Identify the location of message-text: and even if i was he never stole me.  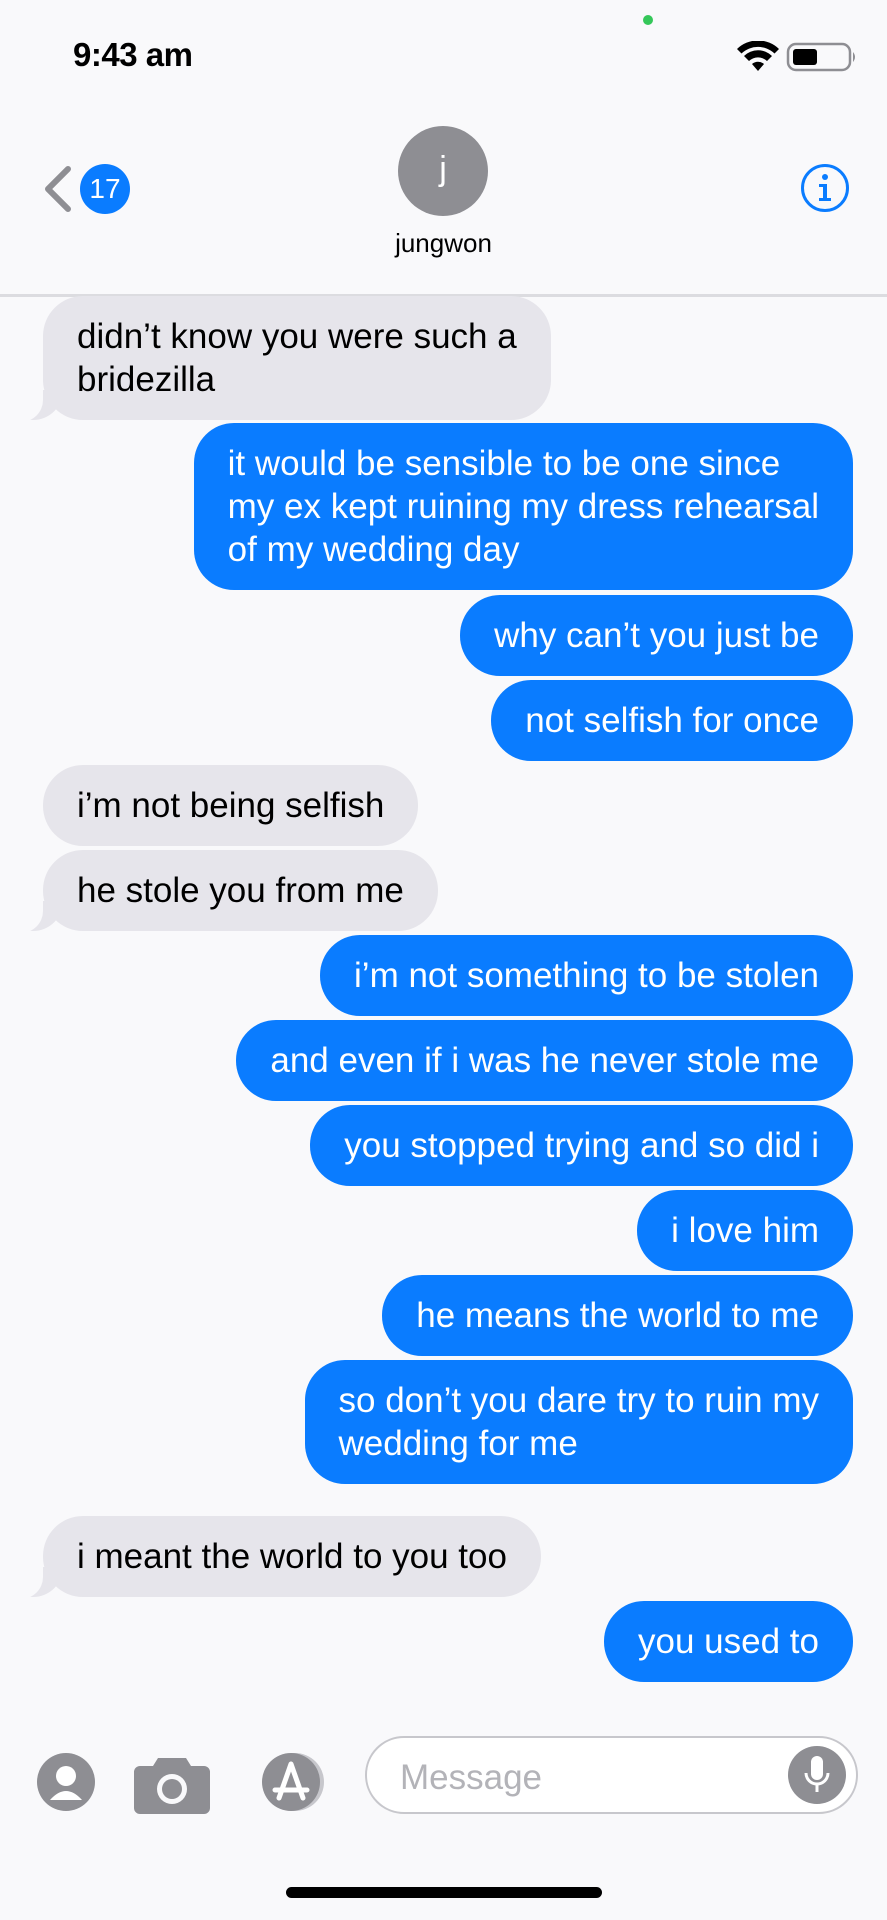
(544, 1060).